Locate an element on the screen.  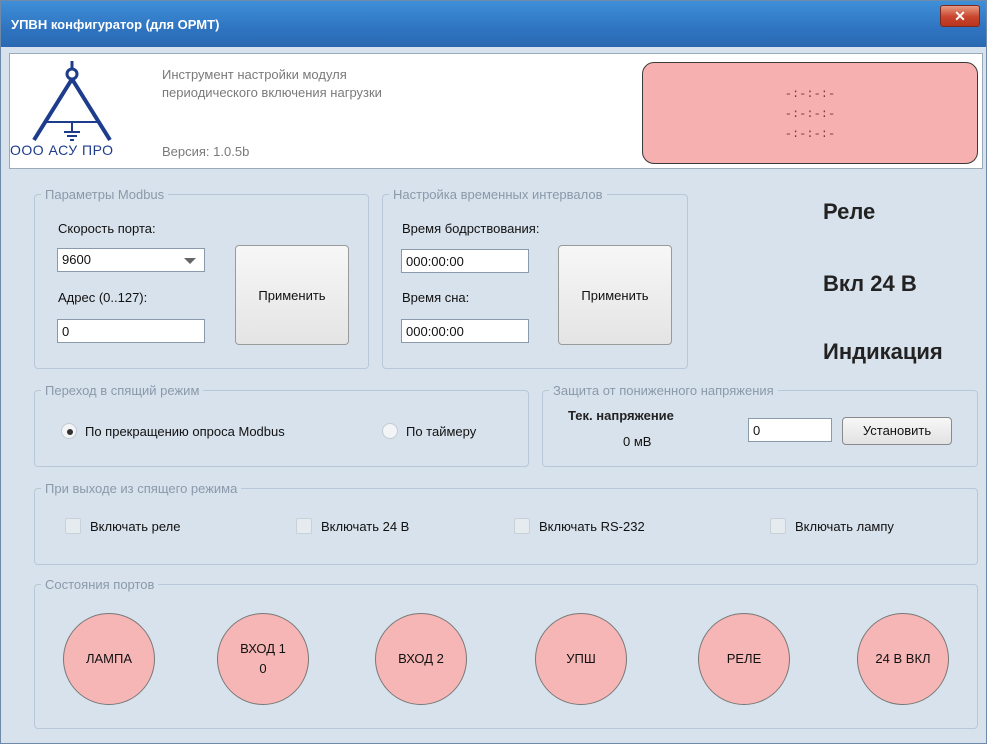
port-led-input2: ВХОД 2 is located at coordinates (421, 659).